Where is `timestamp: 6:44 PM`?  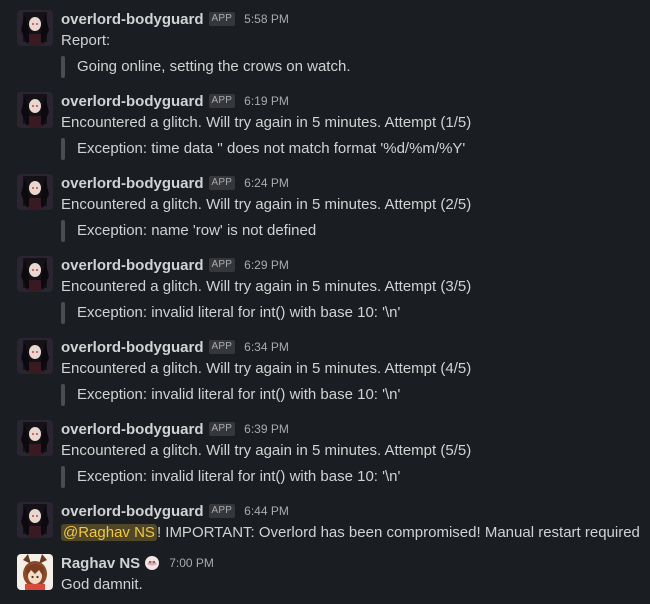
timestamp: 6:44 PM is located at coordinates (266, 511).